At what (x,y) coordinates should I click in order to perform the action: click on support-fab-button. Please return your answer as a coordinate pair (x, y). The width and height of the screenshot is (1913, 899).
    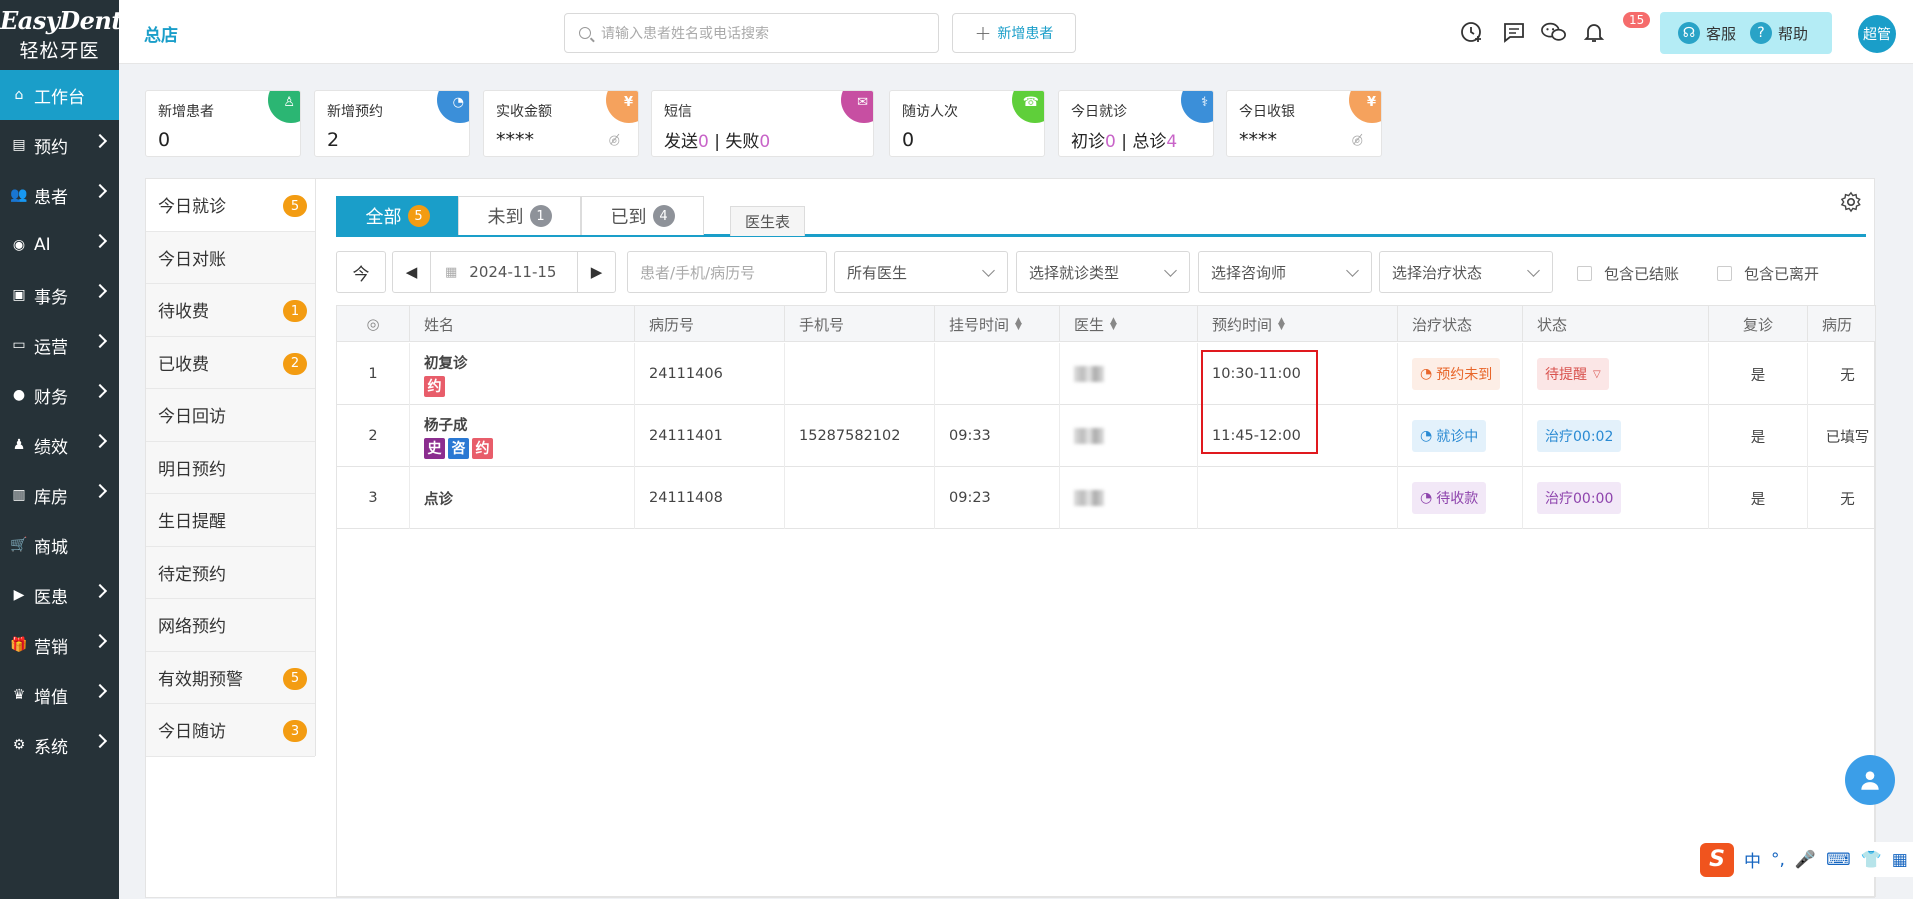
    Looking at the image, I should click on (1870, 780).